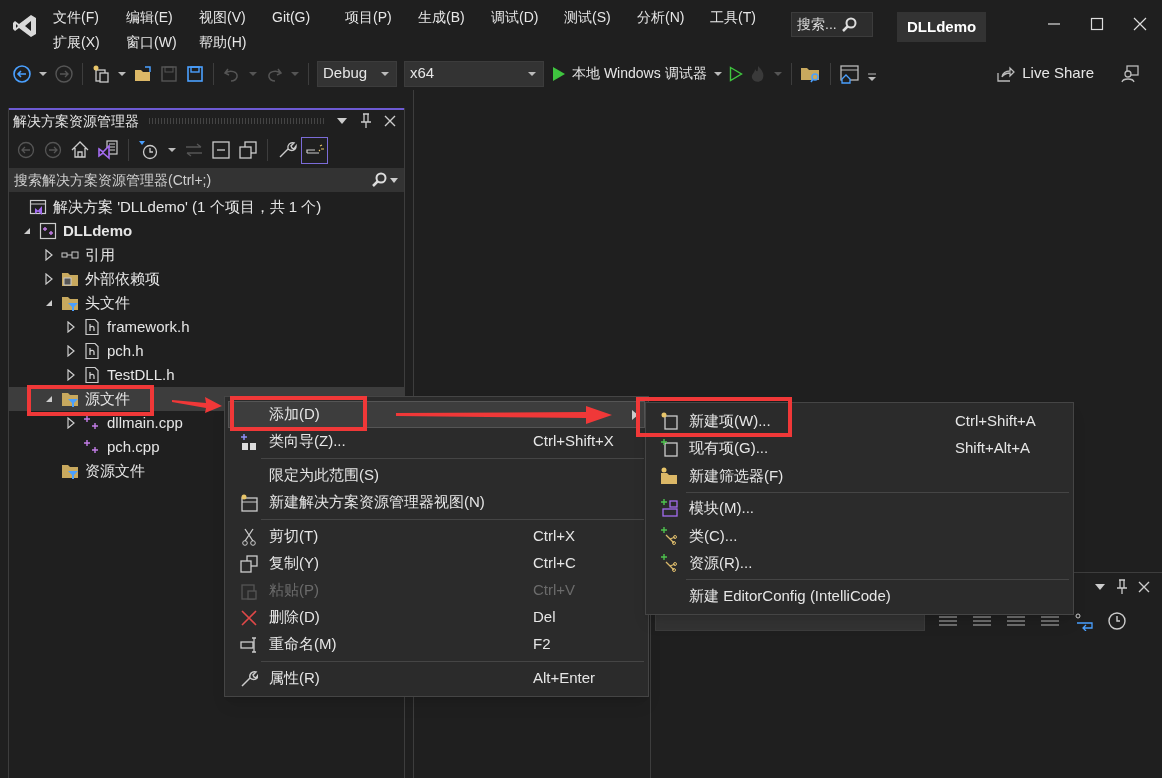 The image size is (1162, 778). I want to click on menu-item: 新建 EditorConfig (IntelliCode), so click(859, 596).